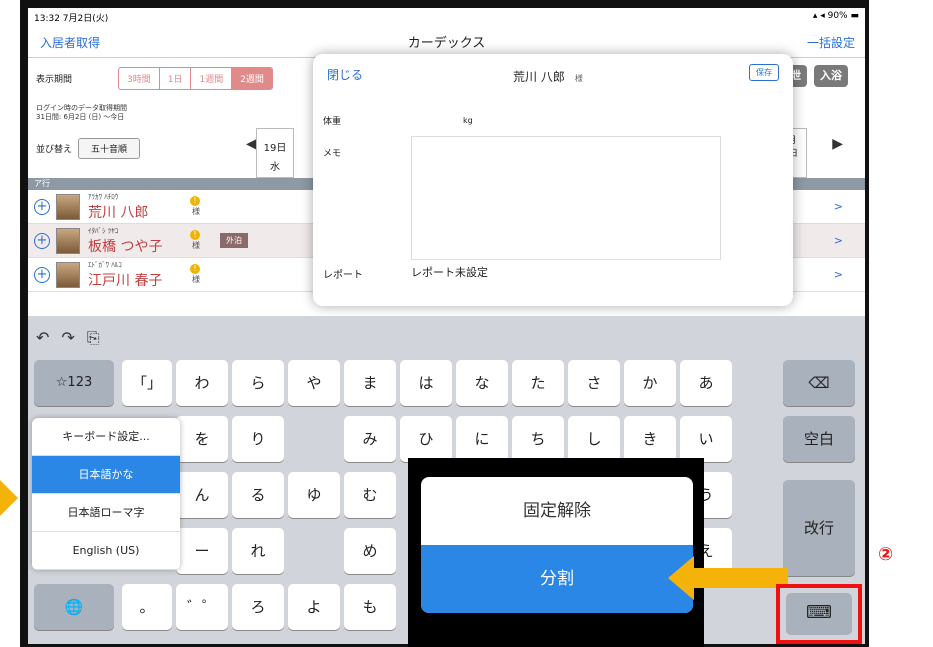 The image size is (933, 647). What do you see at coordinates (125, 280) in the screenshot?
I see `resident-name: 江戸川 春子` at bounding box center [125, 280].